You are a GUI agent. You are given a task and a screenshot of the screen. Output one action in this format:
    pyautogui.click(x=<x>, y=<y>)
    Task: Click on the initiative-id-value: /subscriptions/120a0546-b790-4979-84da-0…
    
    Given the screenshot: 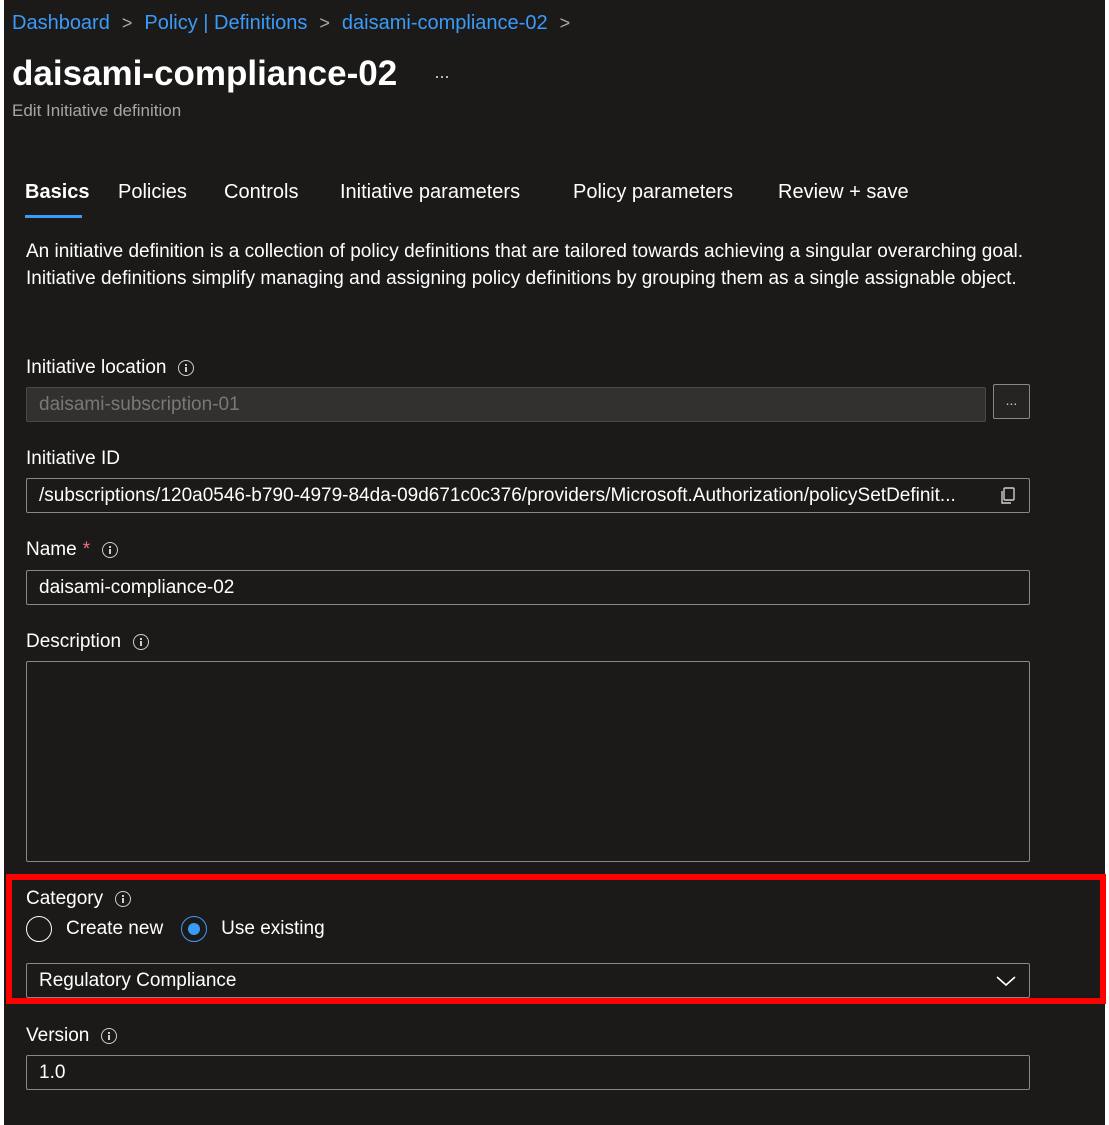 What is the action you would take?
    pyautogui.click(x=497, y=495)
    